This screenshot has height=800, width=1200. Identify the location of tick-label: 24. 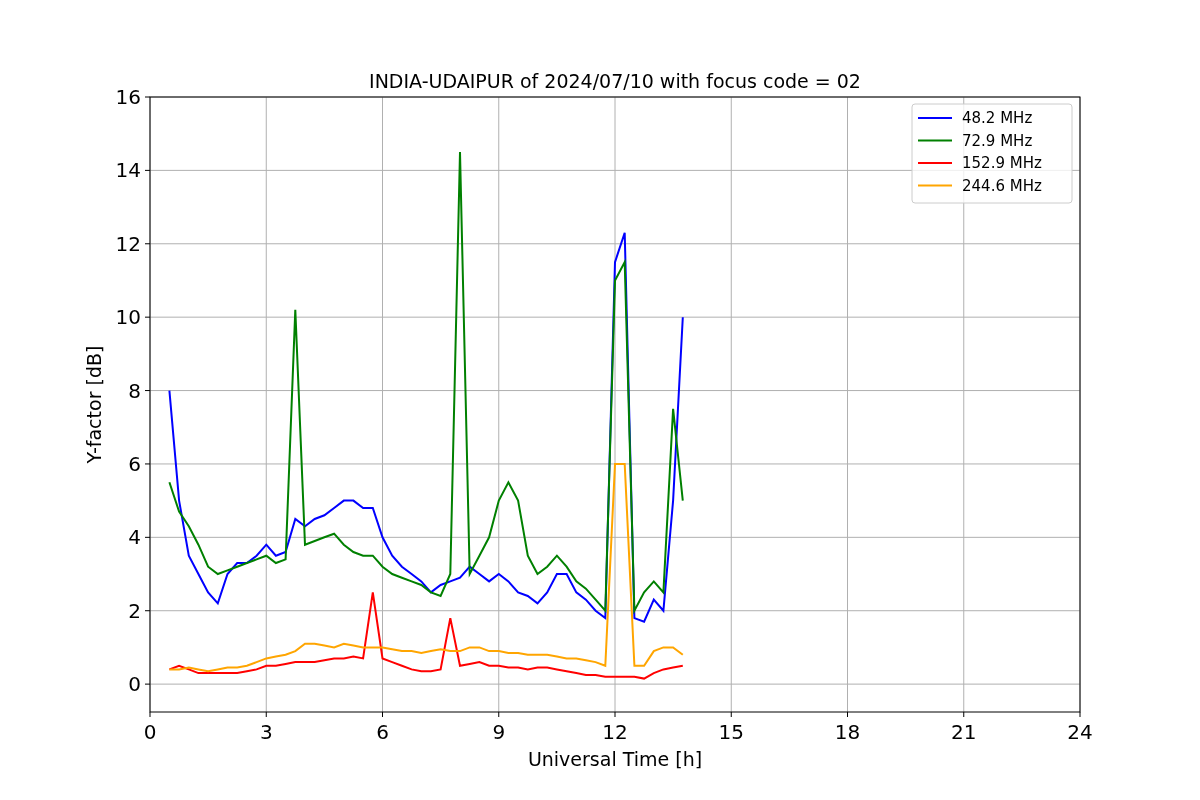
(1080, 732).